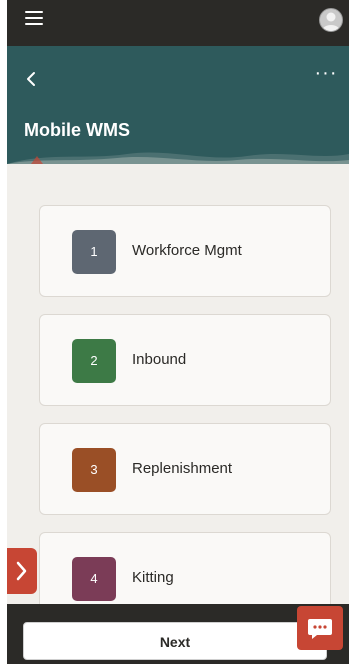 This screenshot has height=664, width=357. Describe the element at coordinates (185, 568) in the screenshot. I see `menu-item-kitting: 4 Kitting` at that location.